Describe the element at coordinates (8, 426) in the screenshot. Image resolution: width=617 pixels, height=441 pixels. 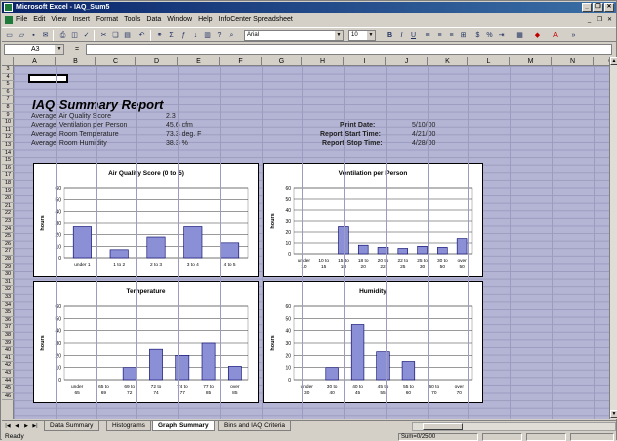
I see `first-sheet-icon: |◀` at that location.